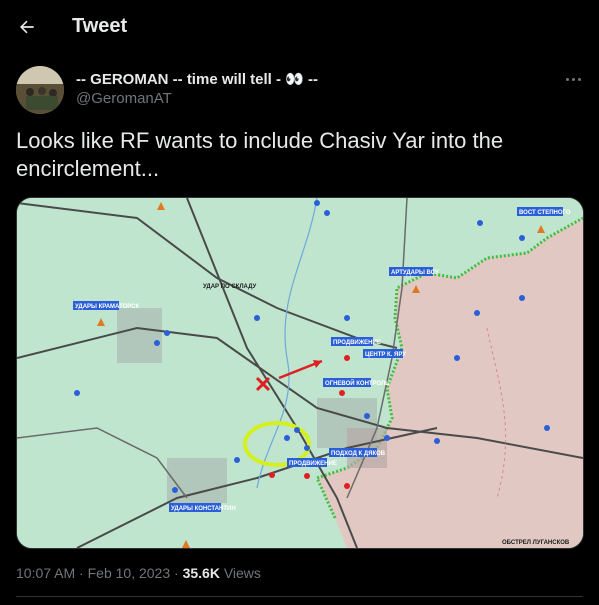 The image size is (599, 605). I want to click on map-label-strikes-konstantinovka: УДАРЫ КОНСТАНТИН, so click(203, 509).